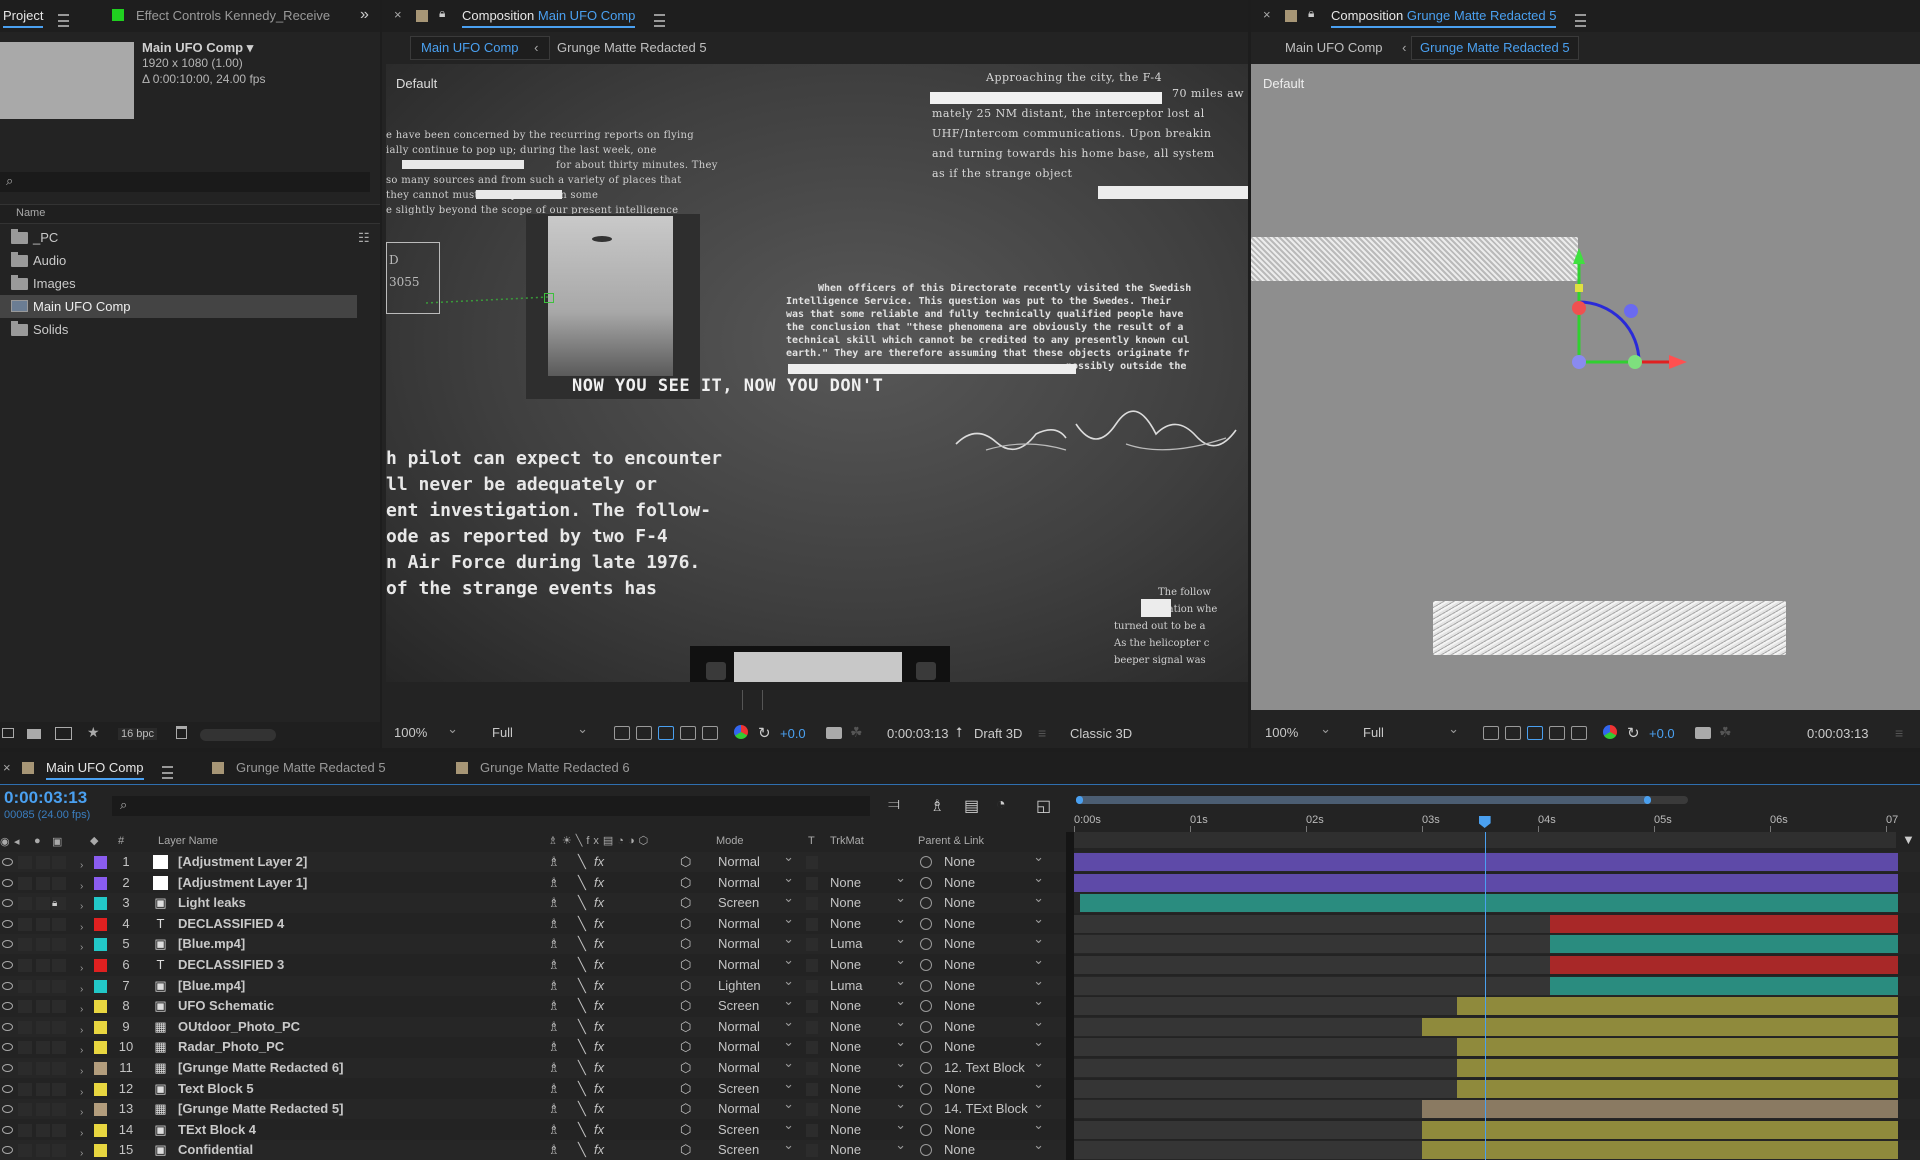 This screenshot has height=1160, width=1920. What do you see at coordinates (212, 903) in the screenshot?
I see `layer-name: Light leaks` at bounding box center [212, 903].